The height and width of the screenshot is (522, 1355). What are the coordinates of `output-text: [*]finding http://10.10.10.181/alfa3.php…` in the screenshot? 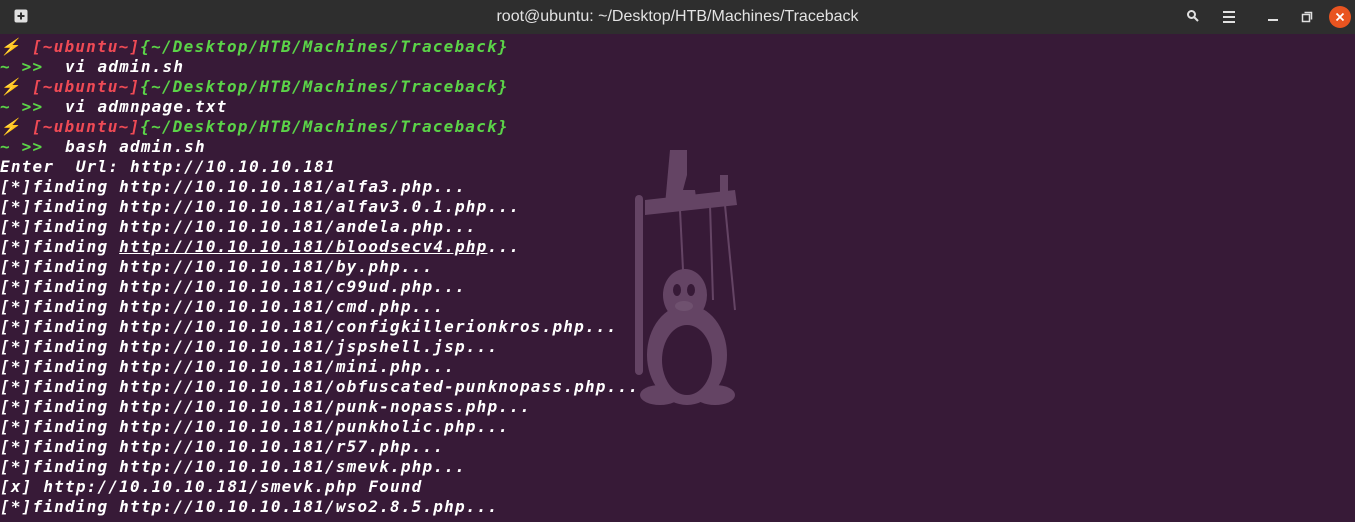 It's located at (233, 186).